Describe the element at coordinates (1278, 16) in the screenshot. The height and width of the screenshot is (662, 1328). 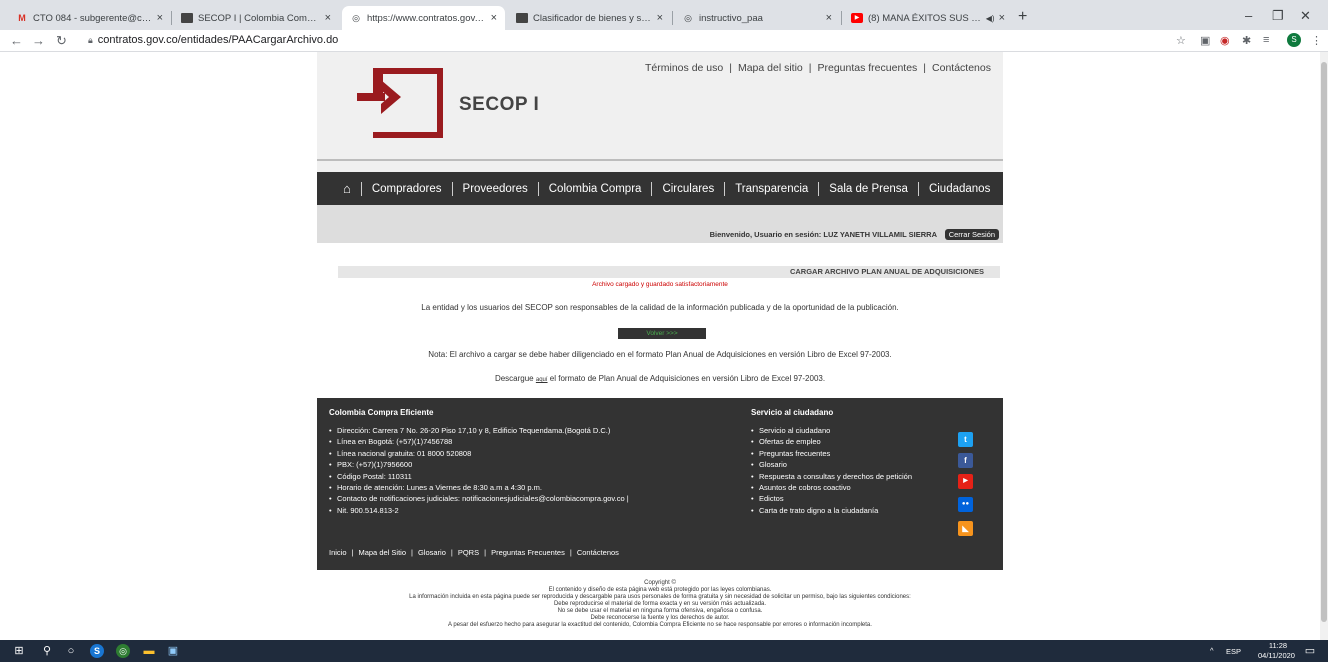
I see `restore-icon: ❐` at that location.